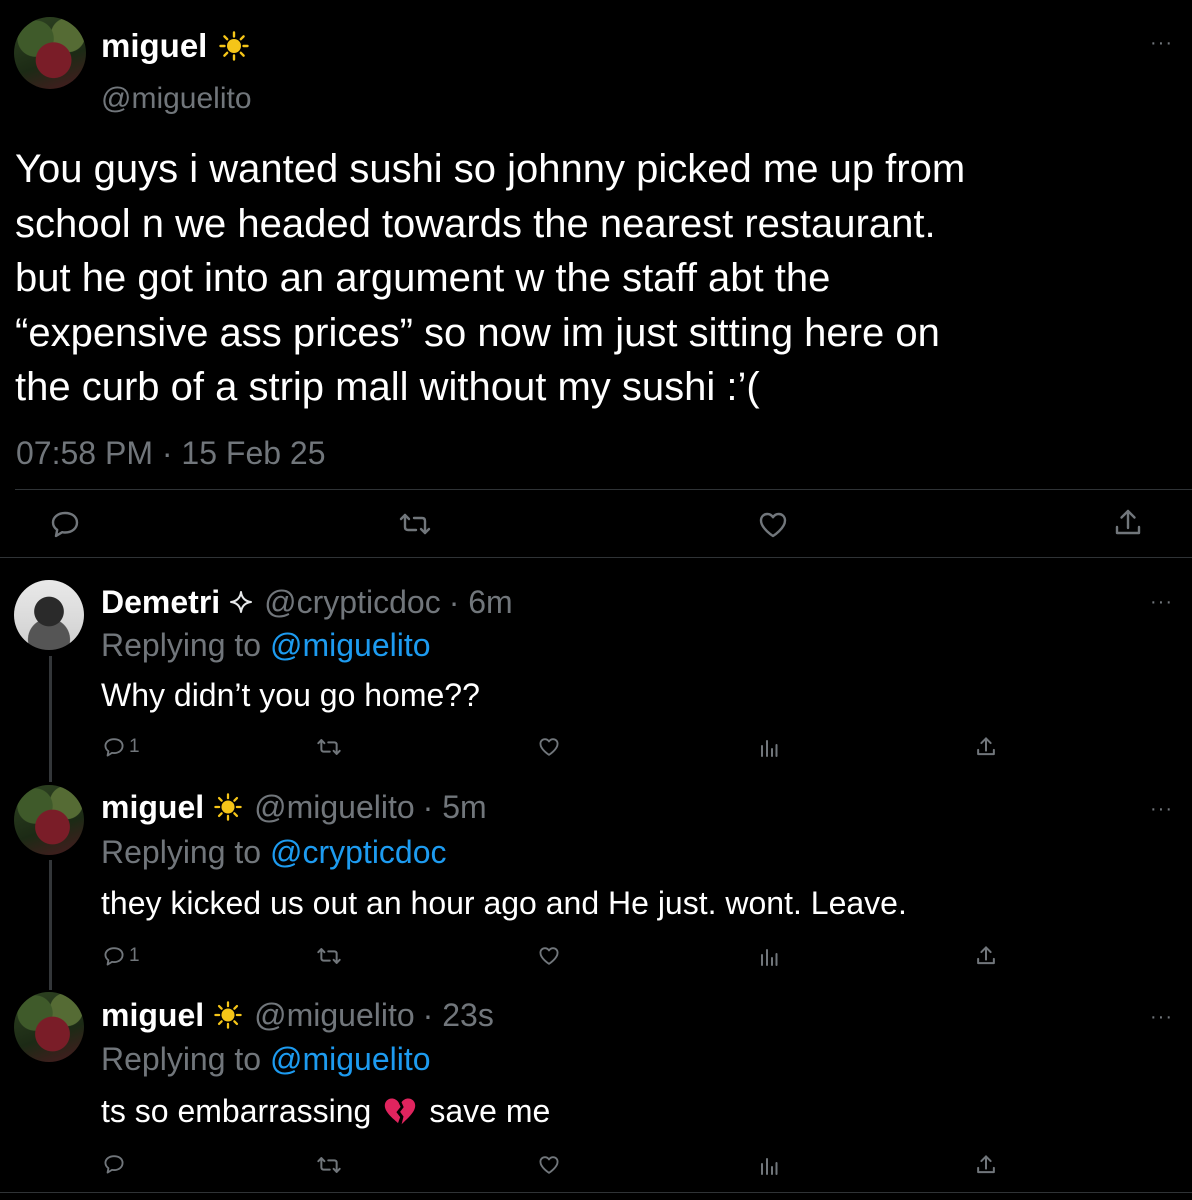  Describe the element at coordinates (290, 695) in the screenshot. I see `reply-text: Why didn’t you go home??` at that location.